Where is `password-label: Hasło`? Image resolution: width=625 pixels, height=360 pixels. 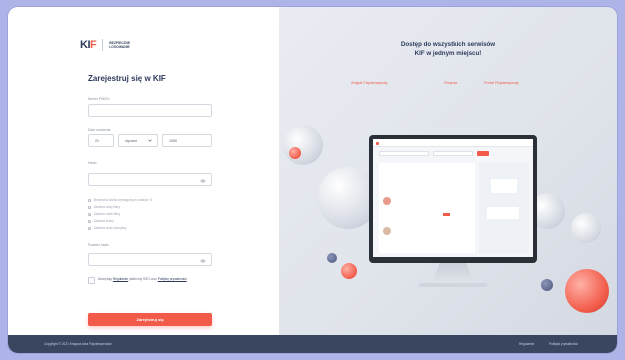
password-label: Hasło is located at coordinates (92, 163).